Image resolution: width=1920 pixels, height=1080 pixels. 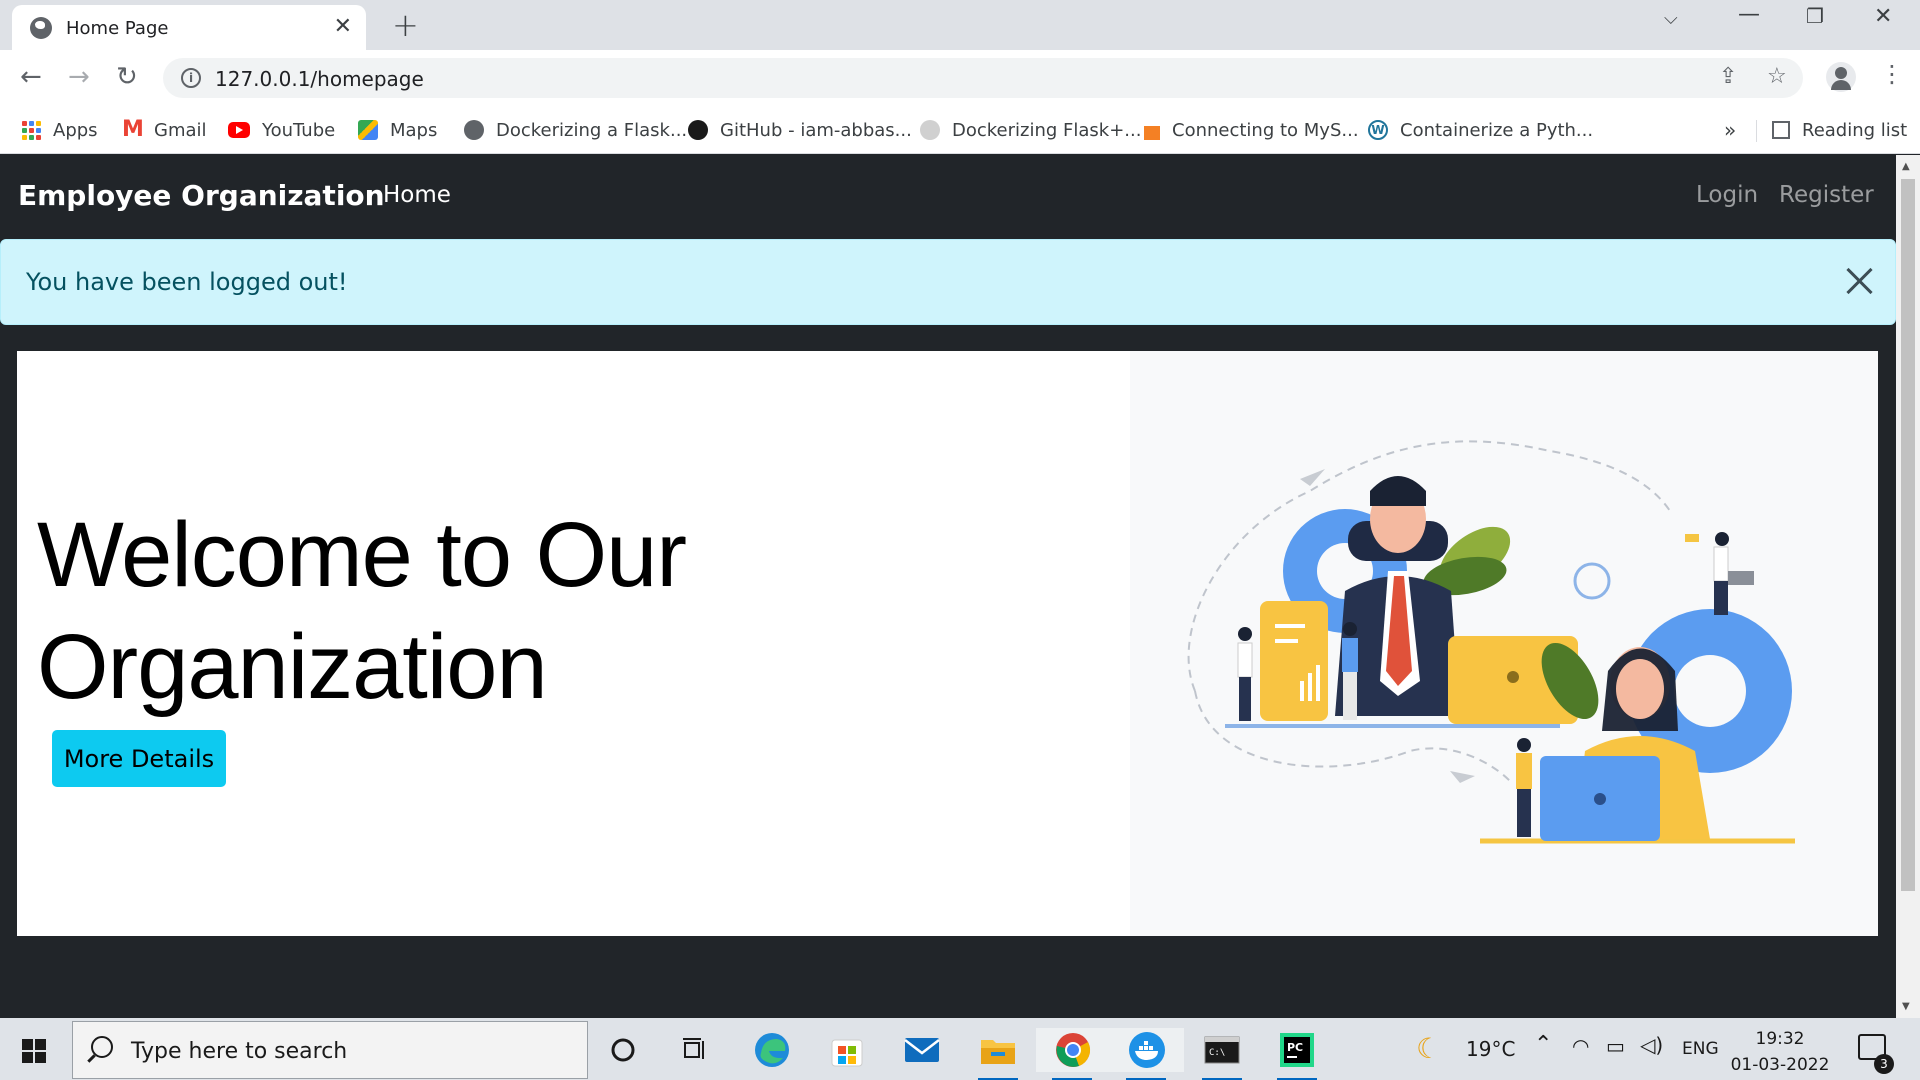 I want to click on wordpress-icon: W, so click(x=1378, y=130).